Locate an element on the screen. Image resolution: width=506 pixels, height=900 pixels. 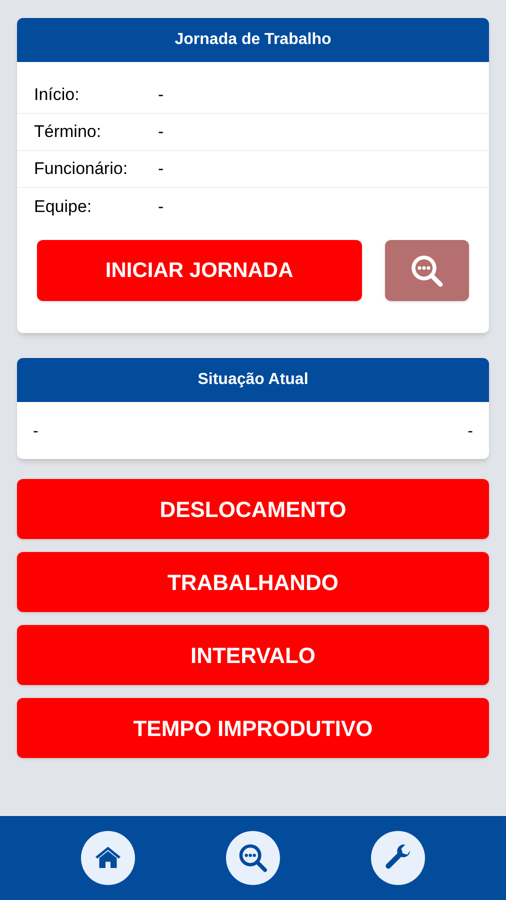
field-label: Equipe: is located at coordinates (63, 207).